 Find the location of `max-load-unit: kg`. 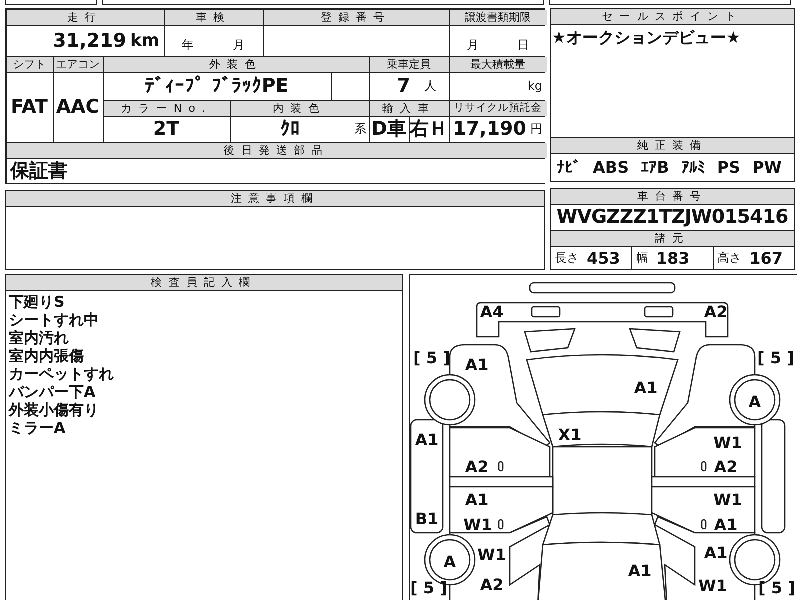

max-load-unit: kg is located at coordinates (498, 86).